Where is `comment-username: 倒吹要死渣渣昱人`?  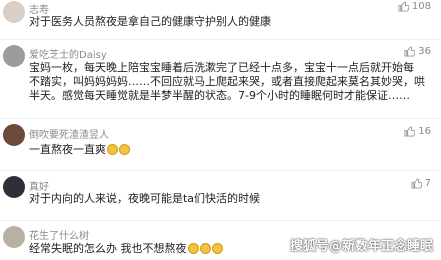 comment-username: 倒吹要死渣渣昱人 is located at coordinates (69, 133).